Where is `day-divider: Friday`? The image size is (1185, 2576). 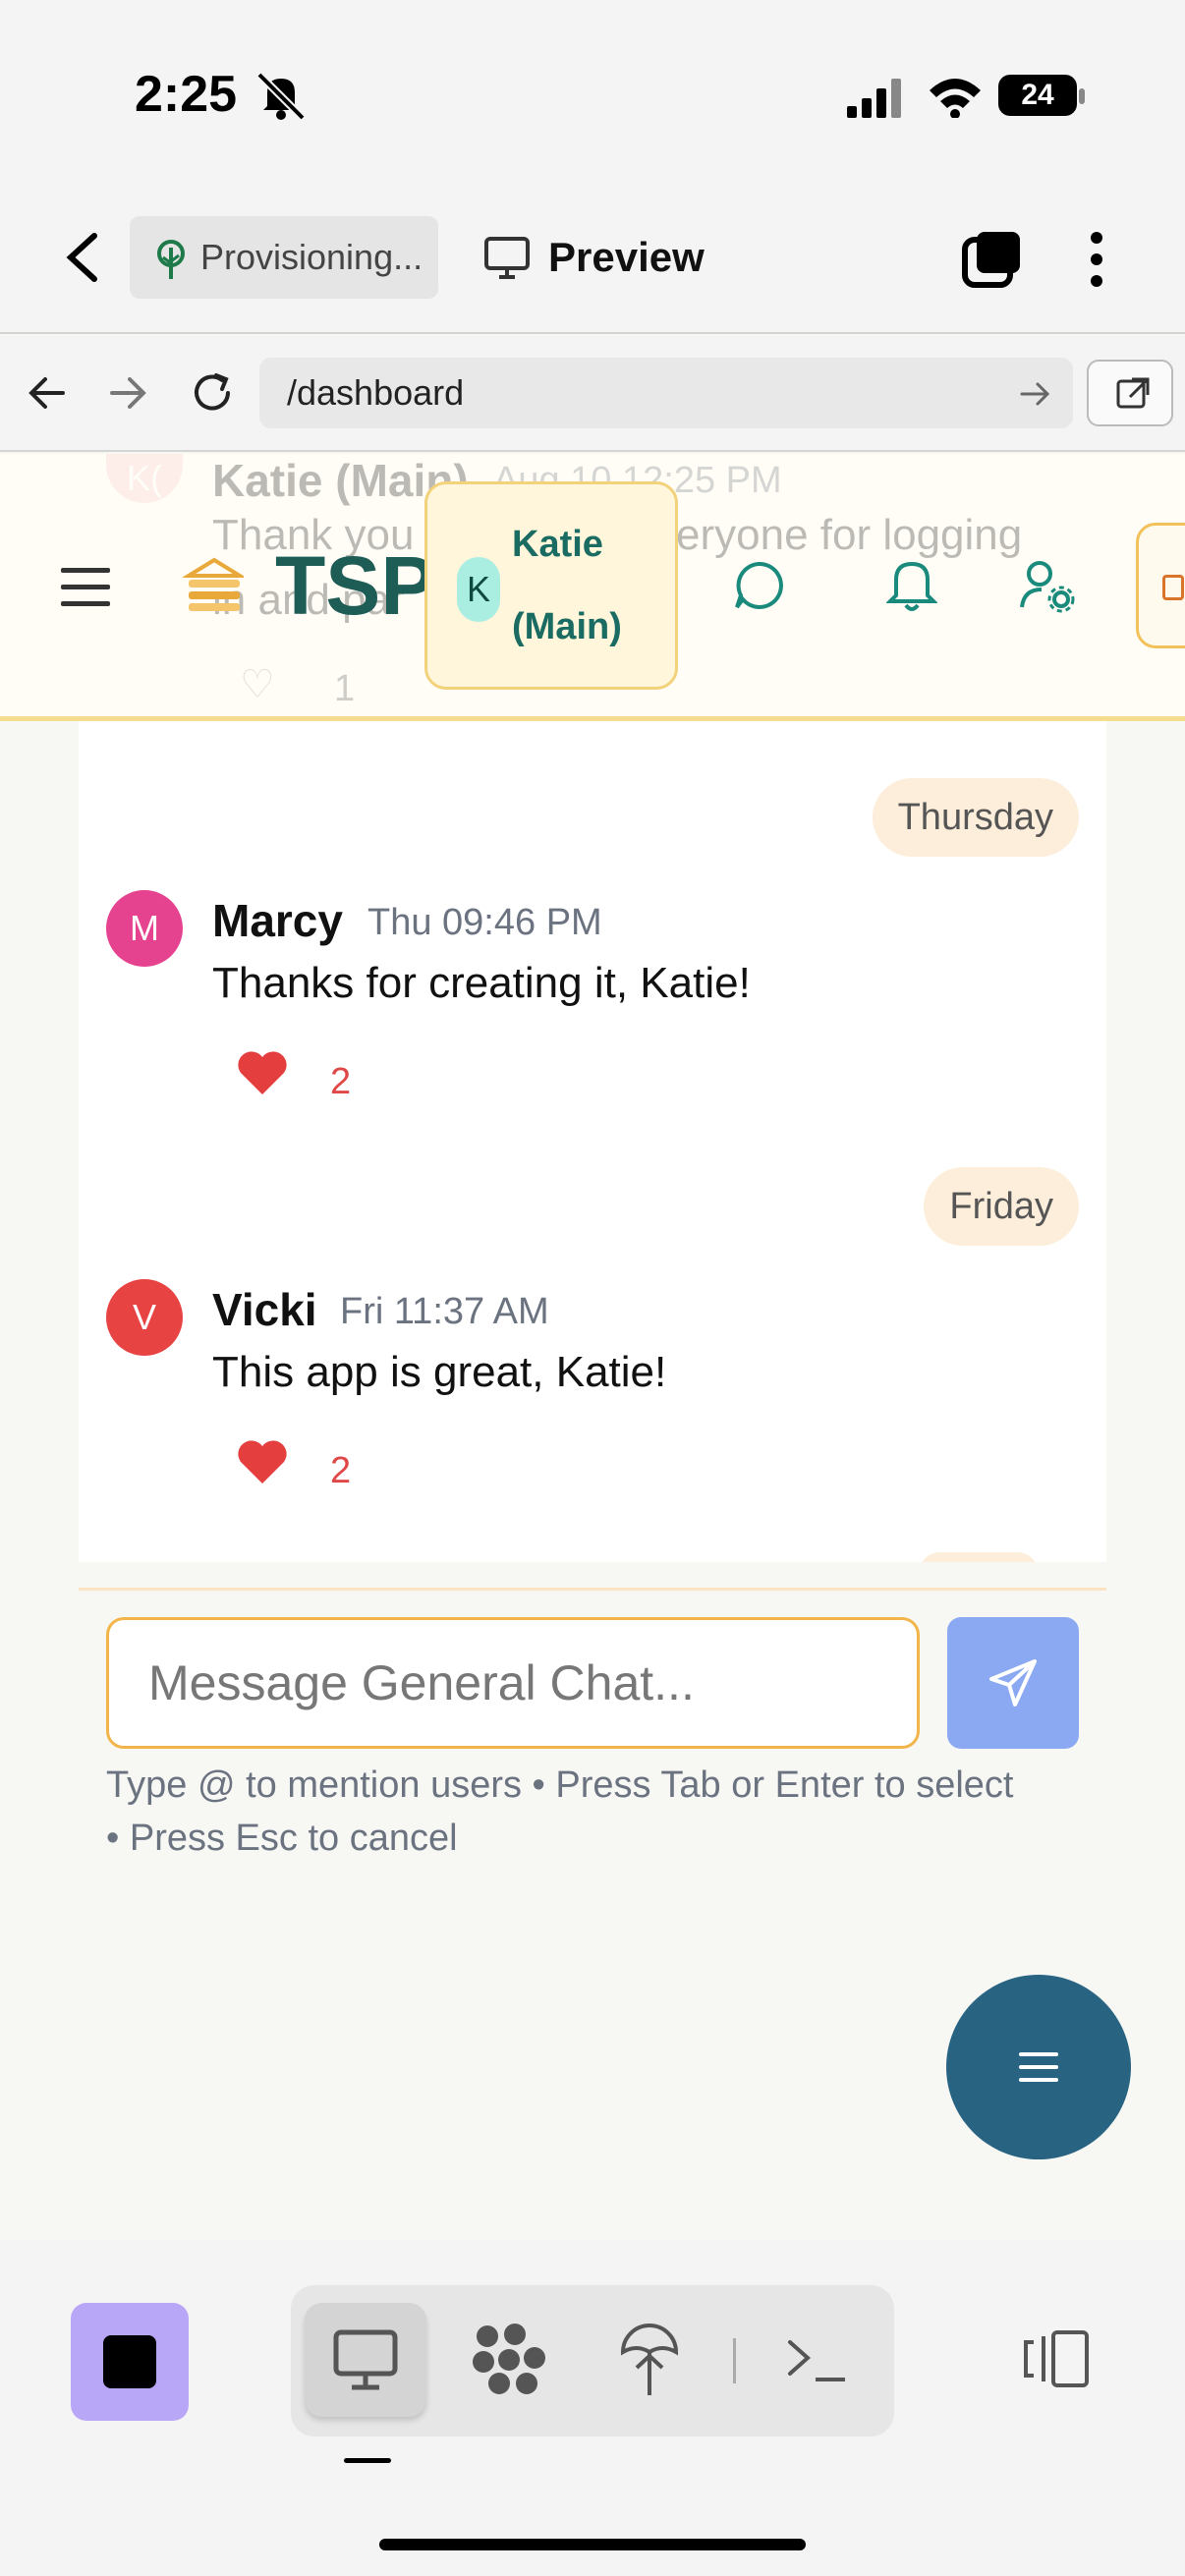
day-divider: Friday is located at coordinates (1002, 1206).